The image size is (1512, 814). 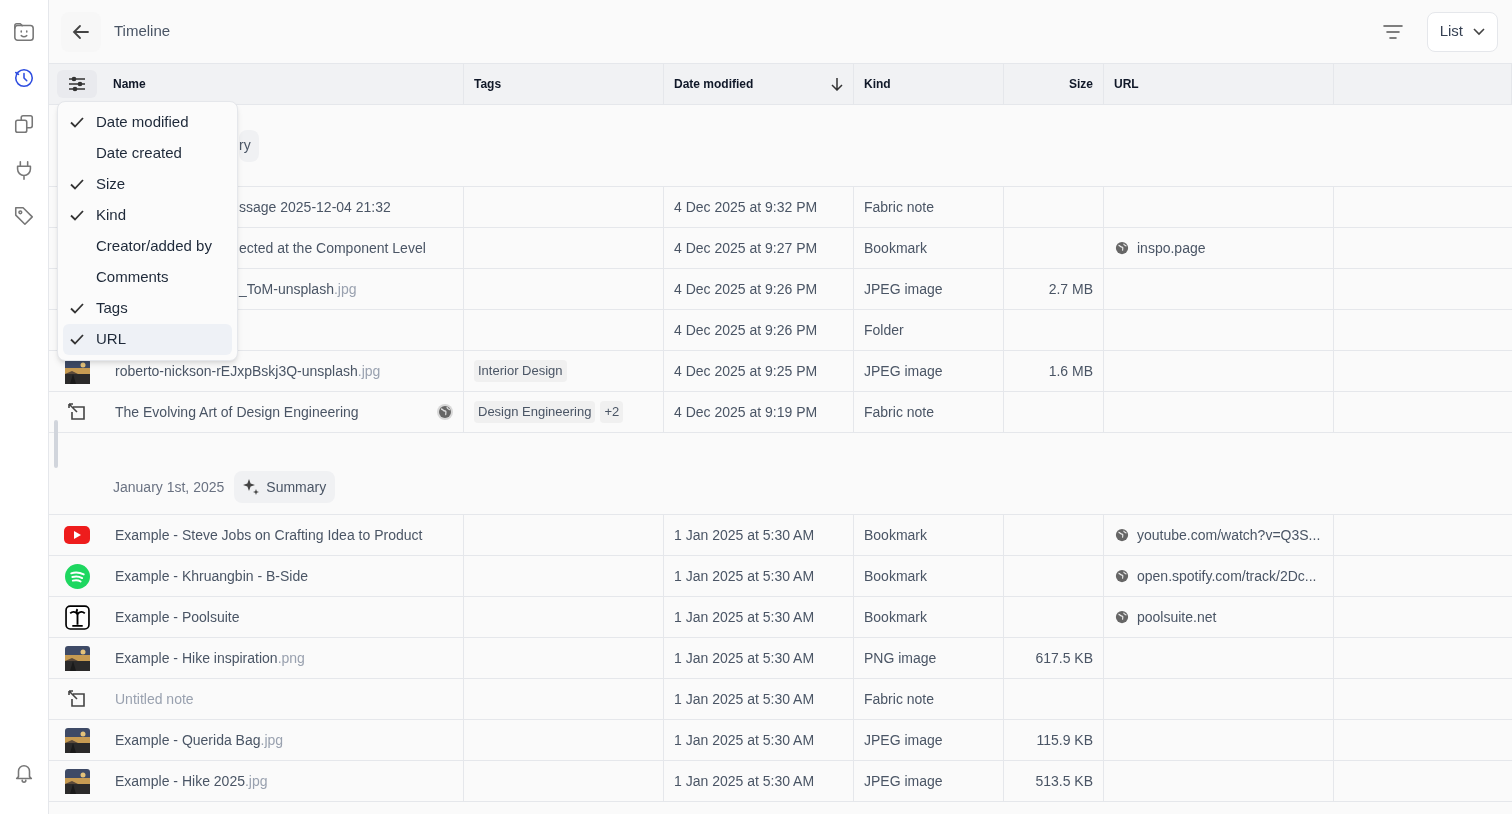 I want to click on date-cell-text: 4 Dec 2025 at 9:19 PM, so click(x=746, y=412).